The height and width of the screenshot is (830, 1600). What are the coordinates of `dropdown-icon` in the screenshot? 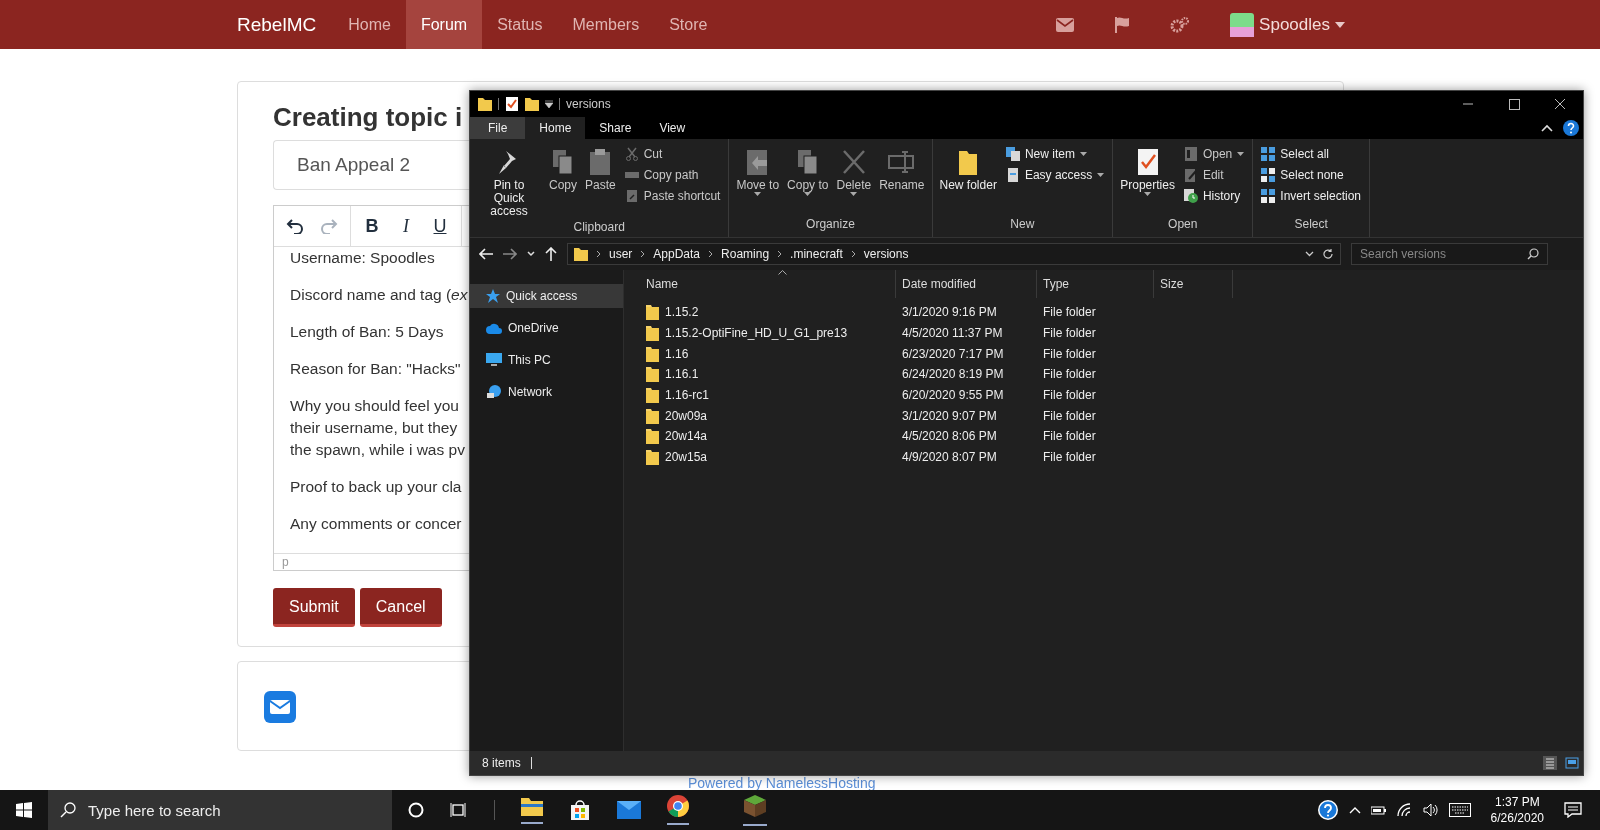 It's located at (549, 104).